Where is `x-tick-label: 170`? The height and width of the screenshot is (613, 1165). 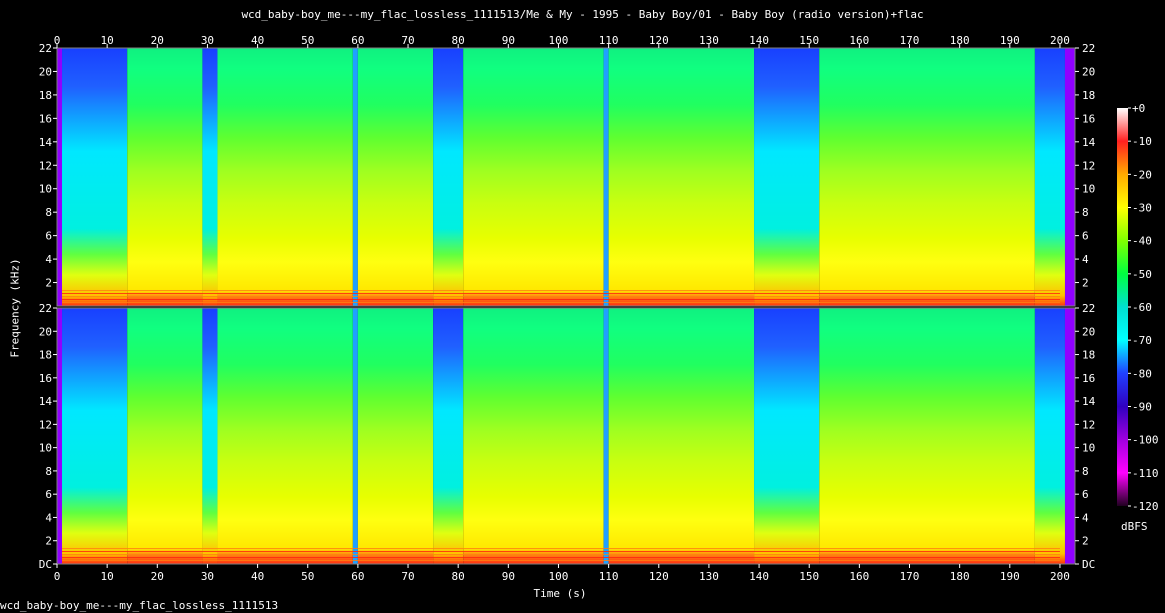 x-tick-label: 170 is located at coordinates (910, 576).